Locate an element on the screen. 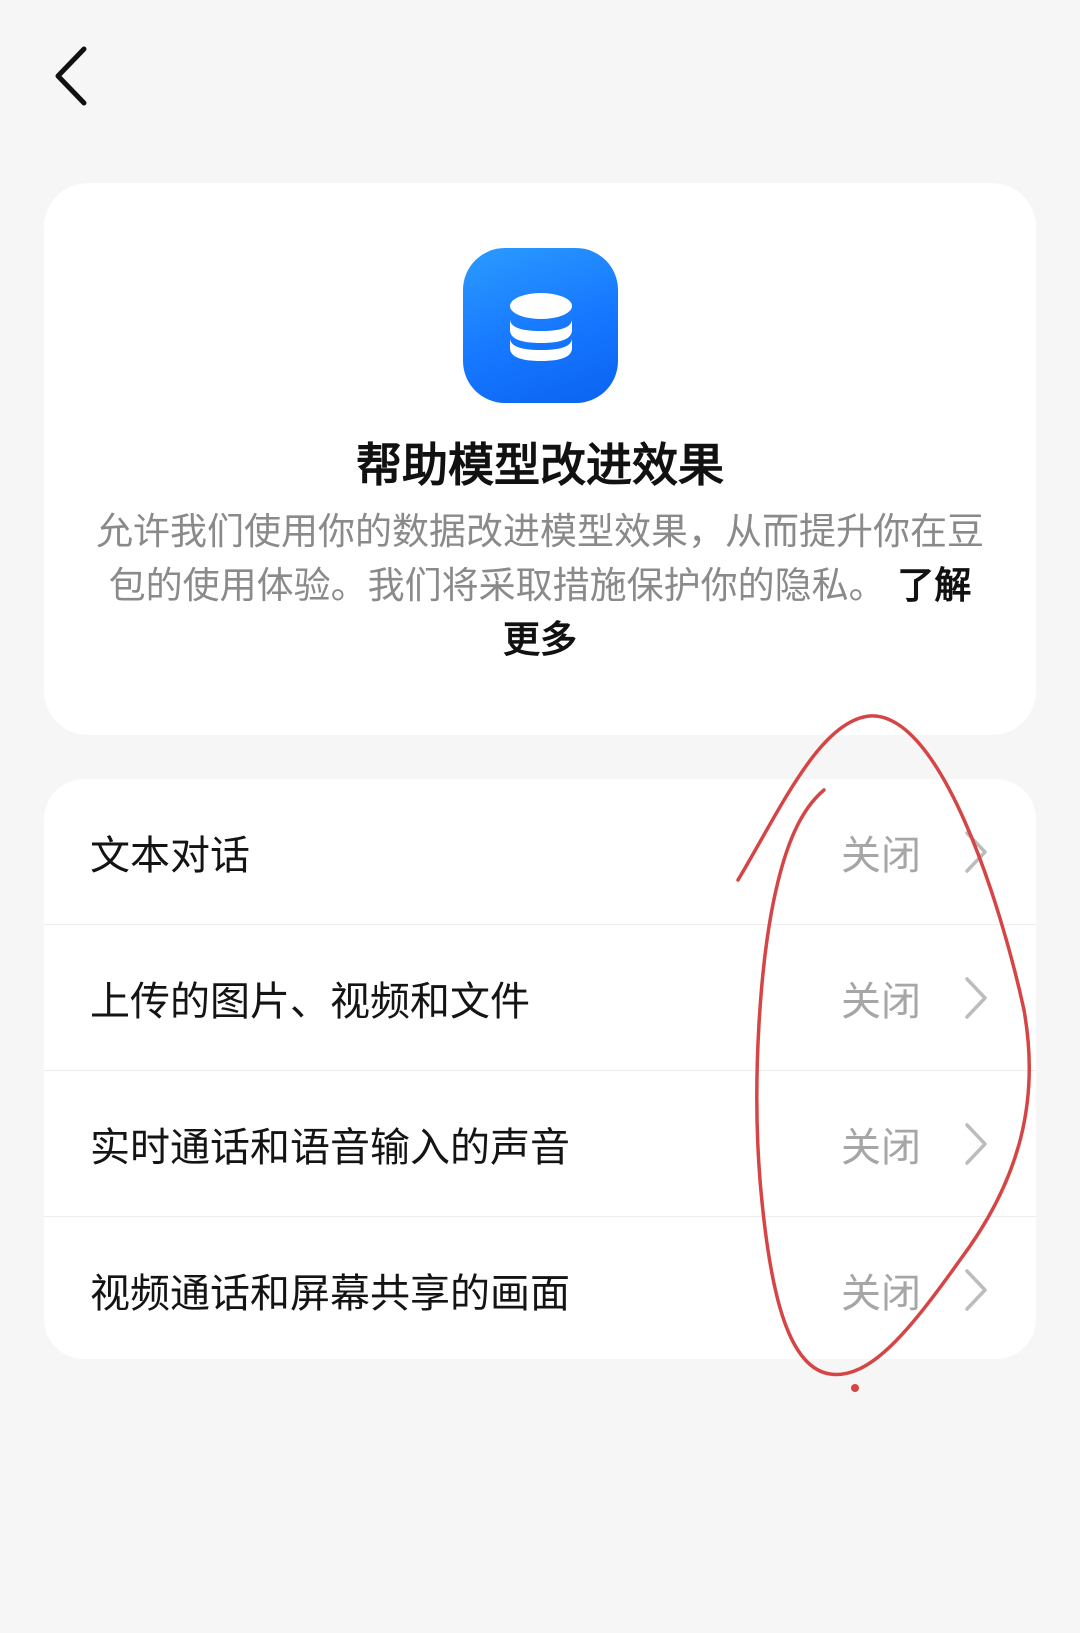  setting-label: 上传的图片、视频和文件 is located at coordinates (310, 1001).